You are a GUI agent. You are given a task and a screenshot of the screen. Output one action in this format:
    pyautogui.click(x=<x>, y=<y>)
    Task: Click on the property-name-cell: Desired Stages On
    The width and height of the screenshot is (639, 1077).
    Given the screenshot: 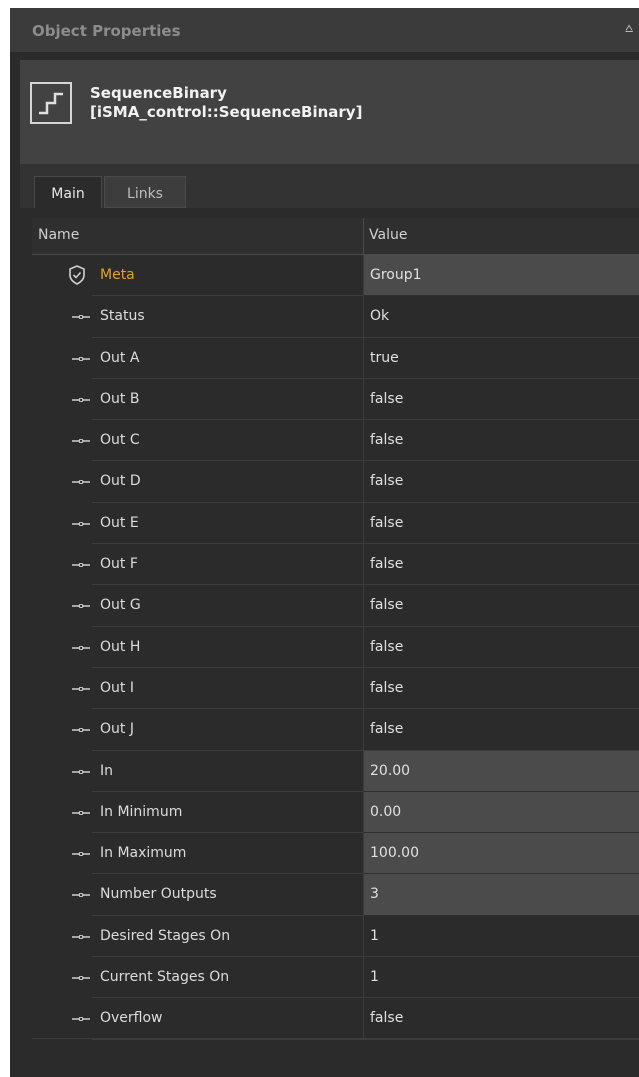 What is the action you would take?
    pyautogui.click(x=227, y=937)
    